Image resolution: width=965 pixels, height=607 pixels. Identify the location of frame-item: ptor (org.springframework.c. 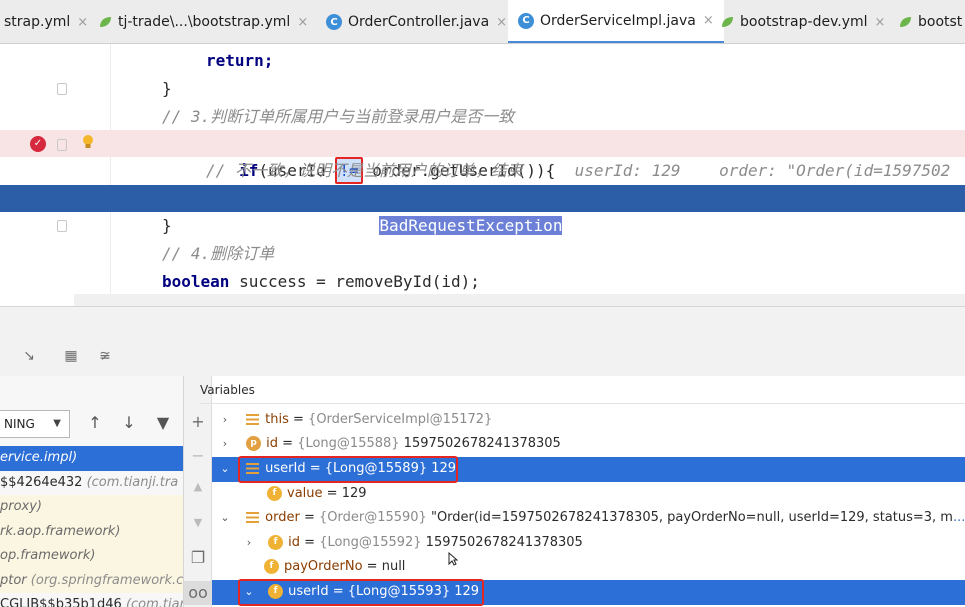
(92, 580).